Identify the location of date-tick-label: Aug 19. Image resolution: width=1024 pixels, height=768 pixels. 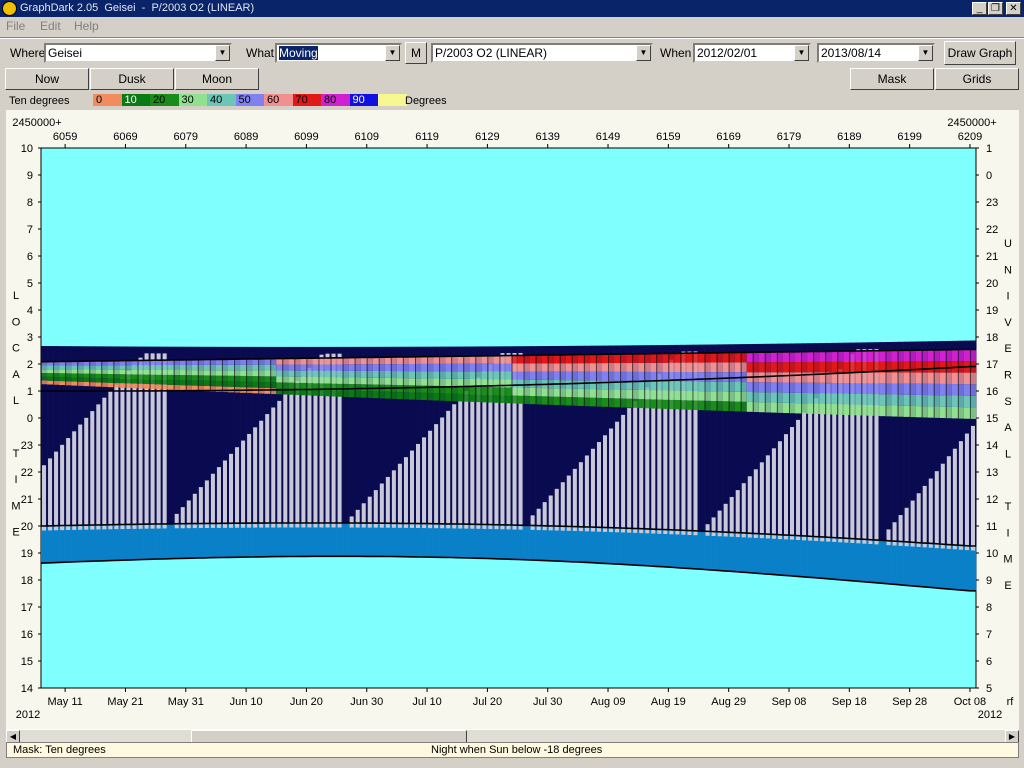
(668, 702).